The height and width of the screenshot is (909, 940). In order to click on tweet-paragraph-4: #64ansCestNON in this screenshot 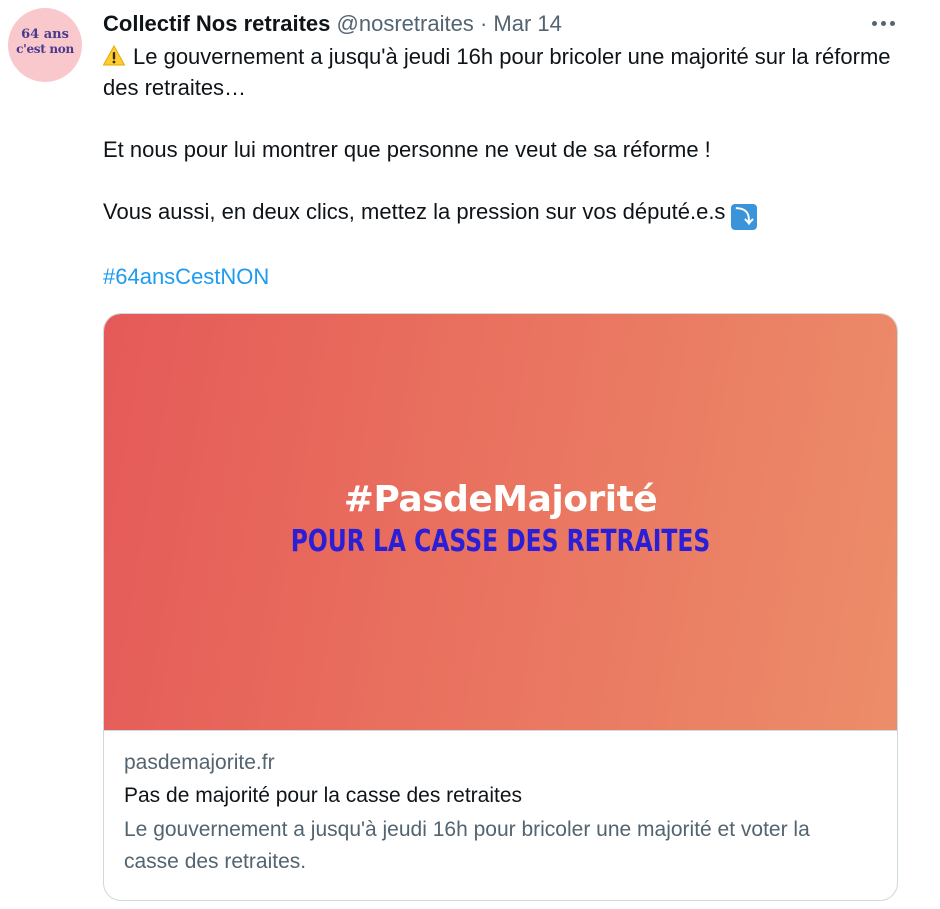, I will do `click(503, 276)`.